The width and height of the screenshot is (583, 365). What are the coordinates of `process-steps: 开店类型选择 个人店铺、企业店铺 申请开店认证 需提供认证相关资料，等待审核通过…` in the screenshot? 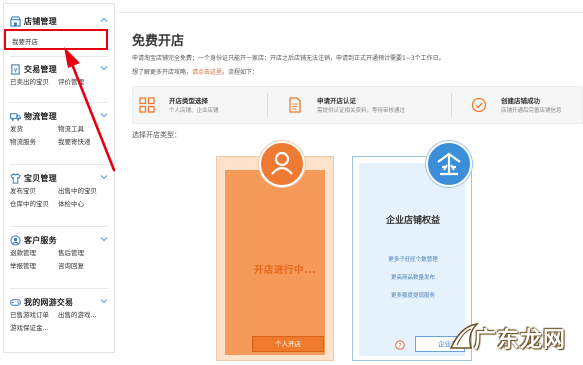 It's located at (357, 105).